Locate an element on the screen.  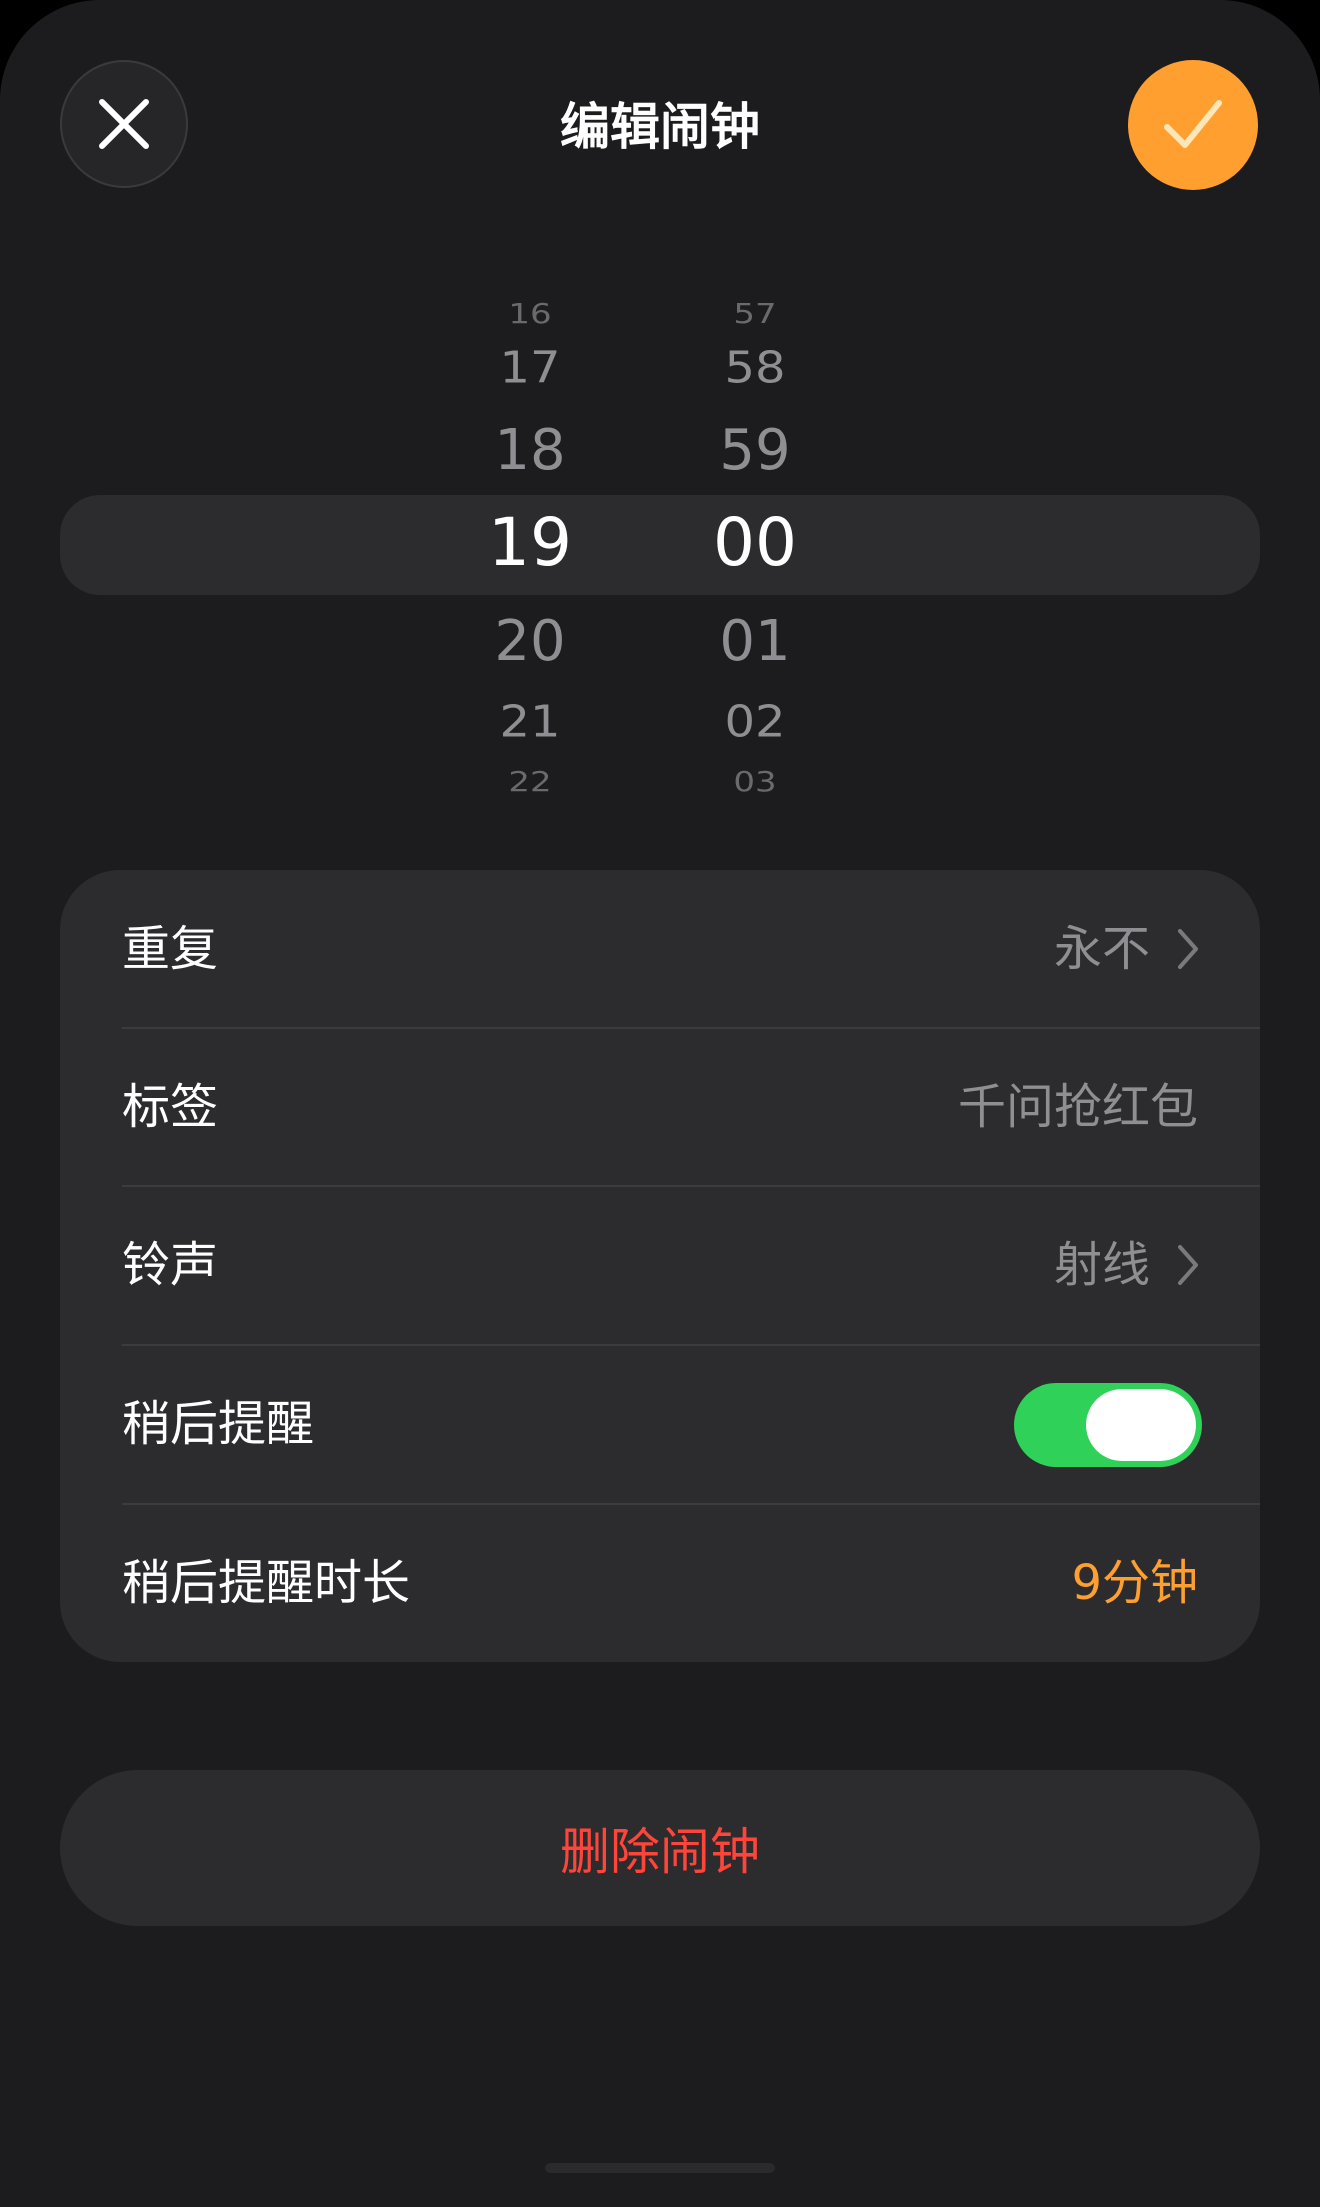
minute-option: 58 is located at coordinates (755, 367).